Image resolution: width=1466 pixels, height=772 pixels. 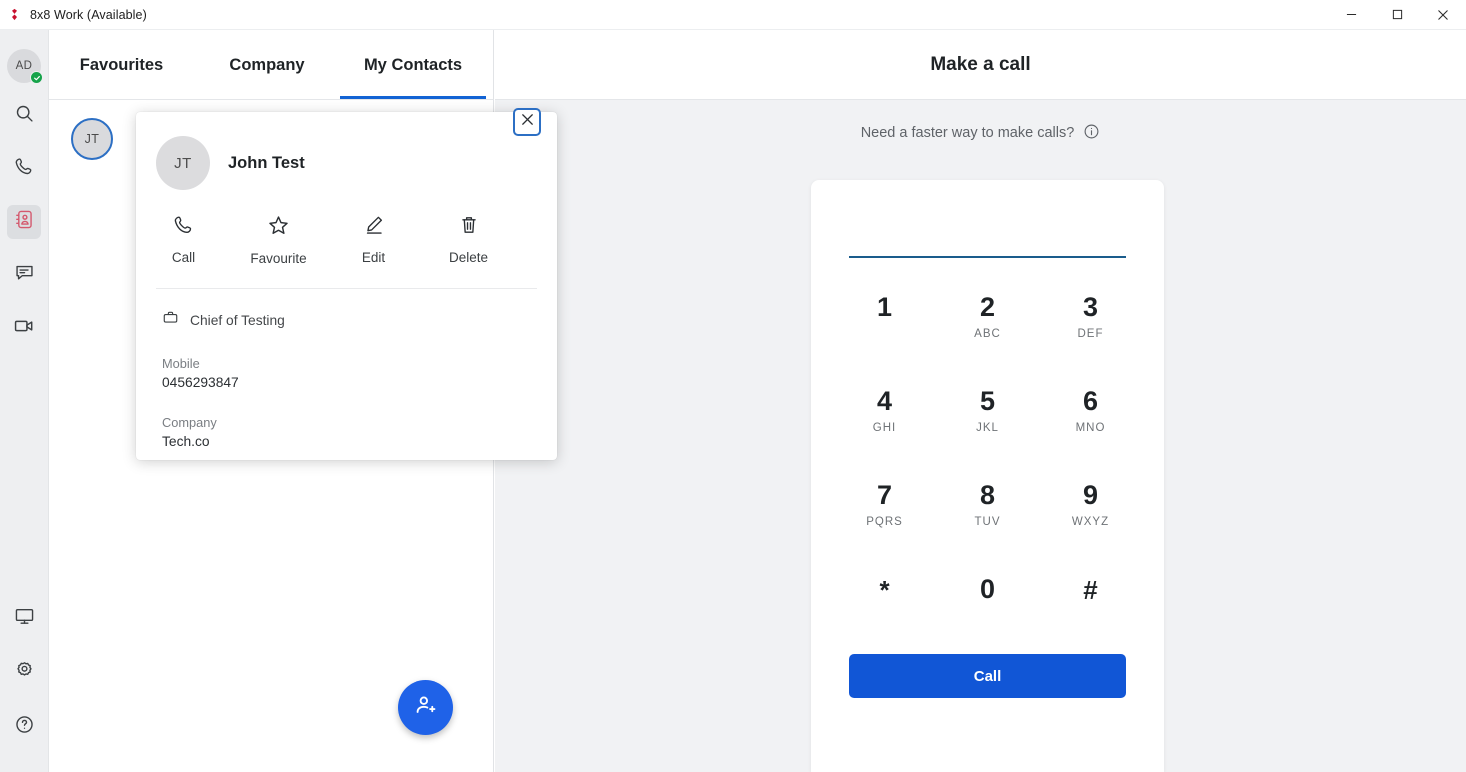 What do you see at coordinates (24, 401) in the screenshot?
I see `sidebar-rail: AD` at bounding box center [24, 401].